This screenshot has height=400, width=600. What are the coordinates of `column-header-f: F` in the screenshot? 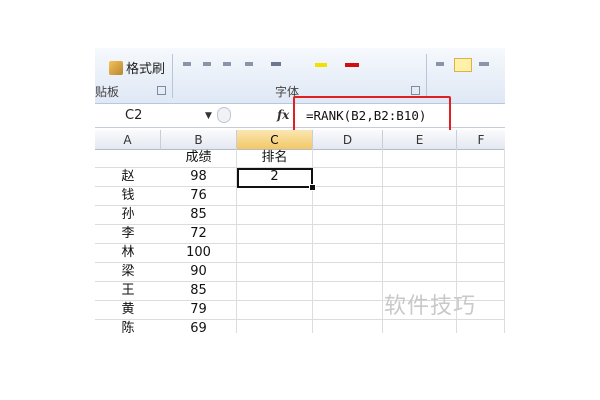 It's located at (481, 140).